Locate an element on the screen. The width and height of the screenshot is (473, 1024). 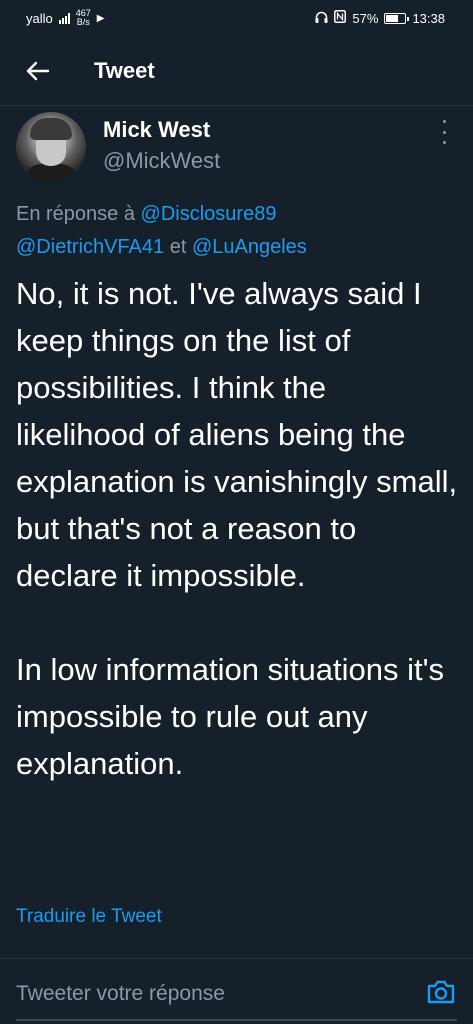
page-title: Tweet is located at coordinates (124, 70).